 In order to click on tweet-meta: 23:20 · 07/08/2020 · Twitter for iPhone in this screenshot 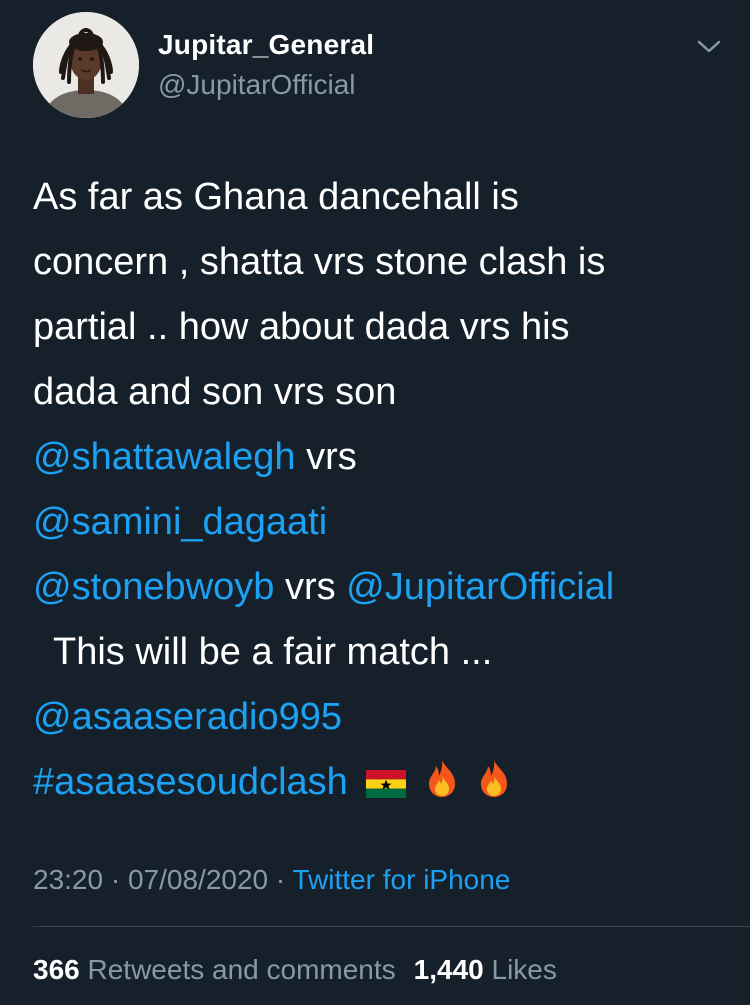, I will do `click(271, 880)`.